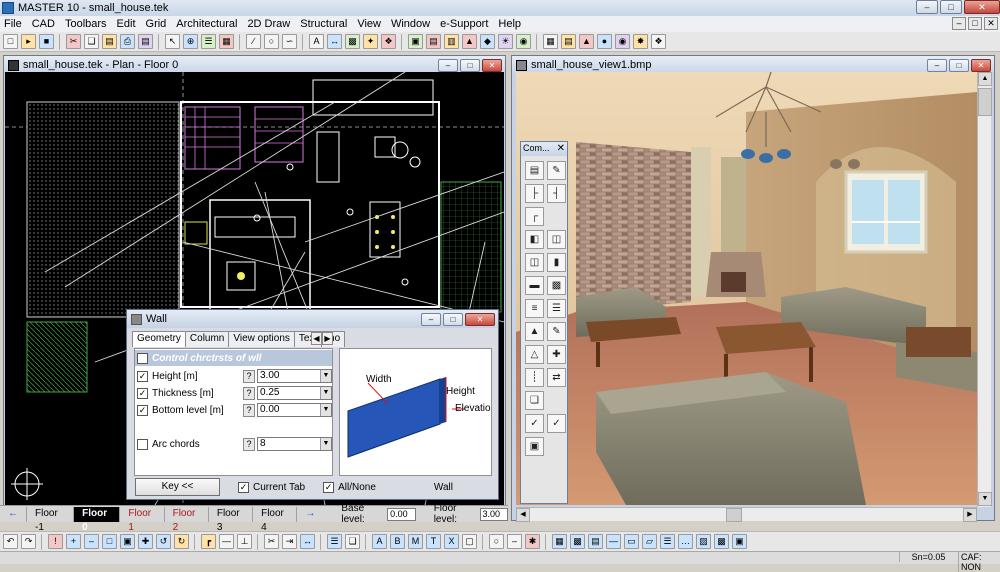 The width and height of the screenshot is (1000, 572). I want to click on print-preview-icon: ▤, so click(145, 41).